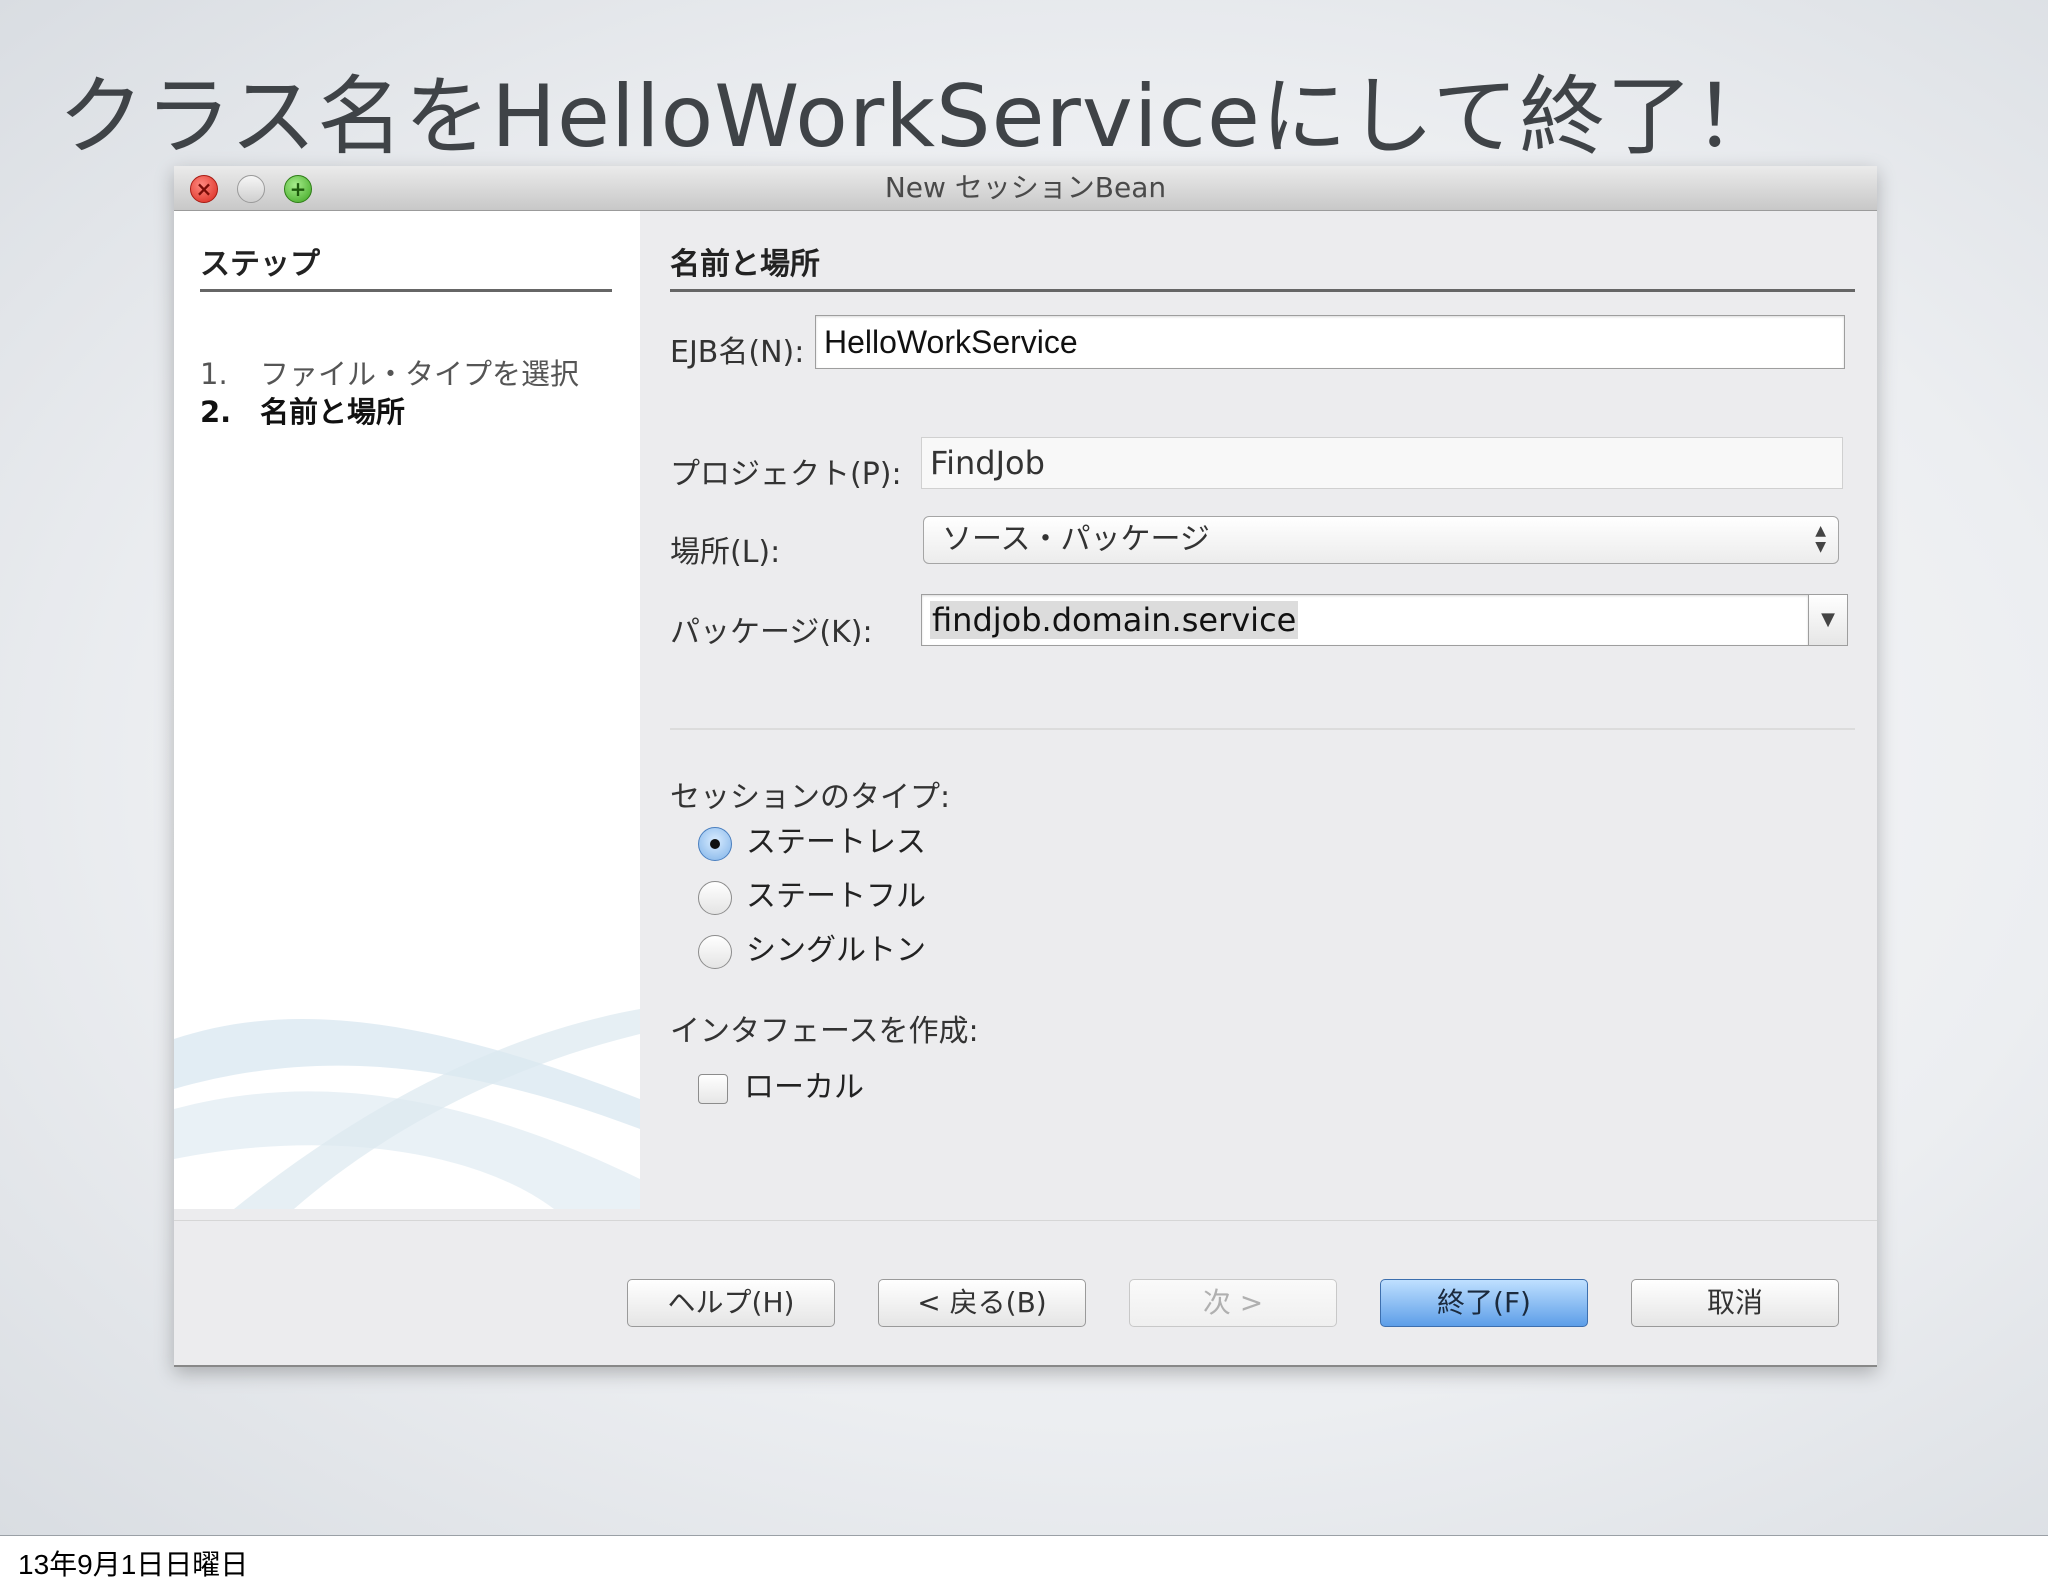  I want to click on location-value: ソース・パッケージ, so click(1076, 539).